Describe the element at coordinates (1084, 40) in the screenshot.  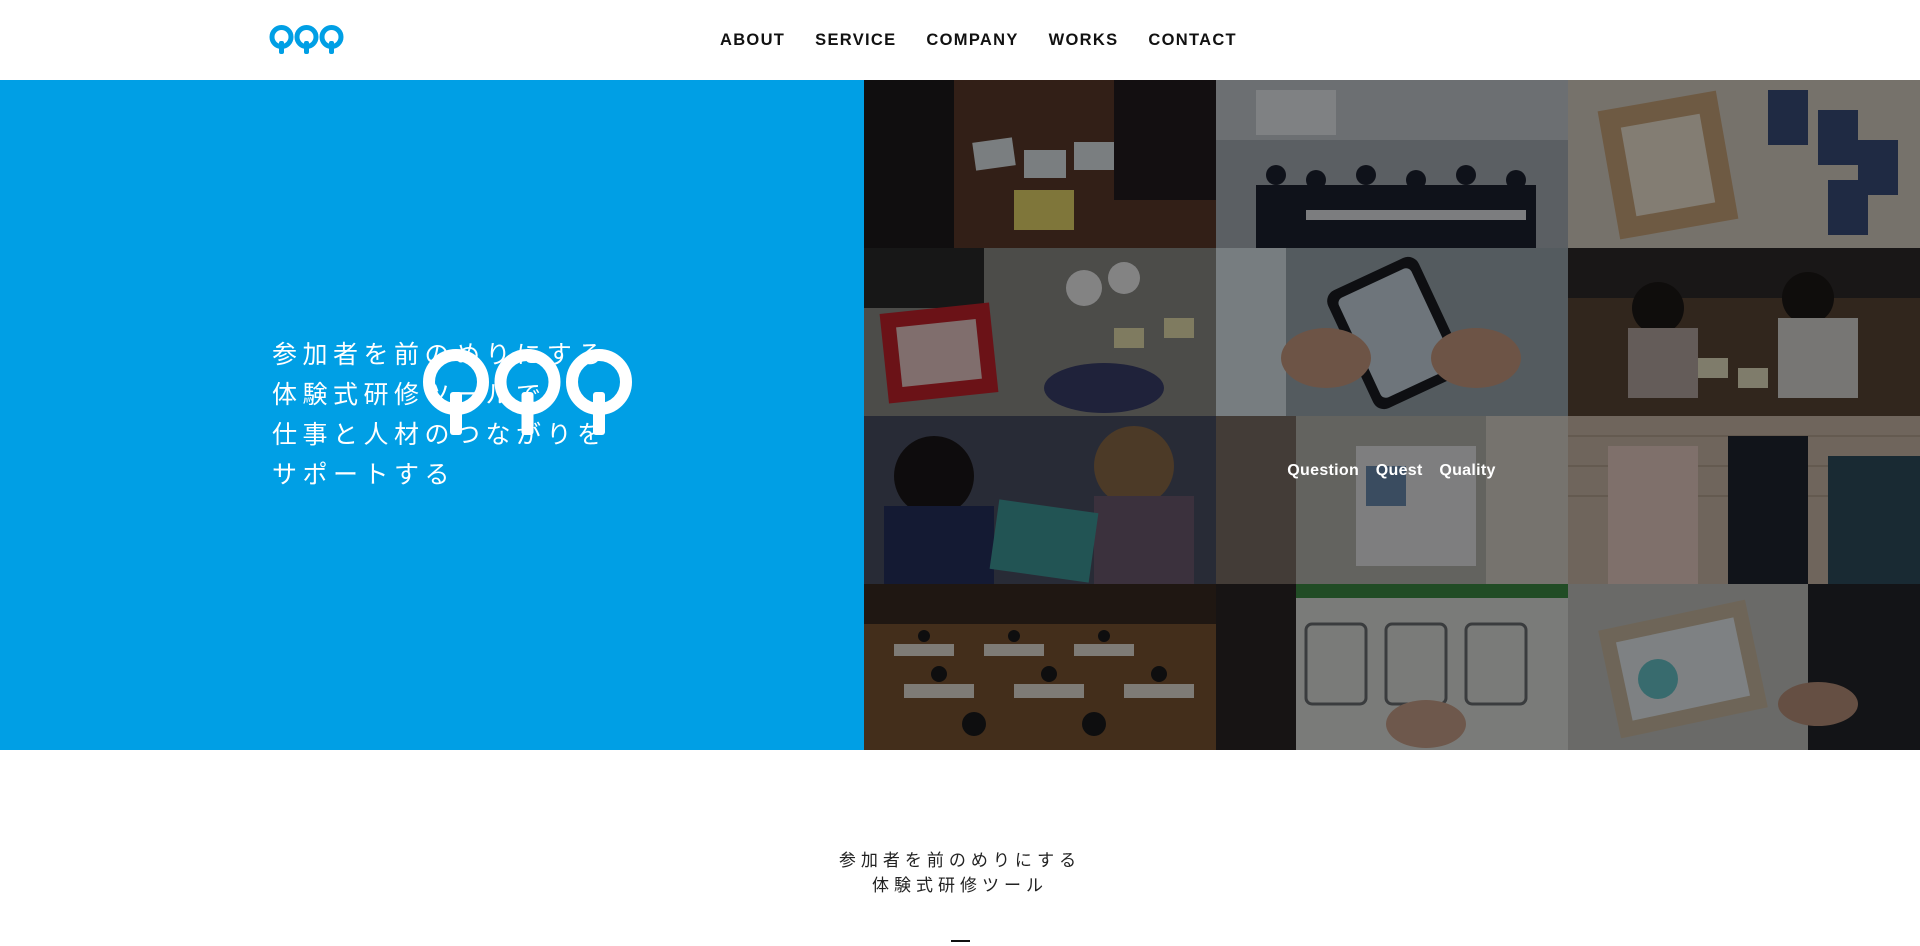
I see `nav-works-link: WORKS` at that location.